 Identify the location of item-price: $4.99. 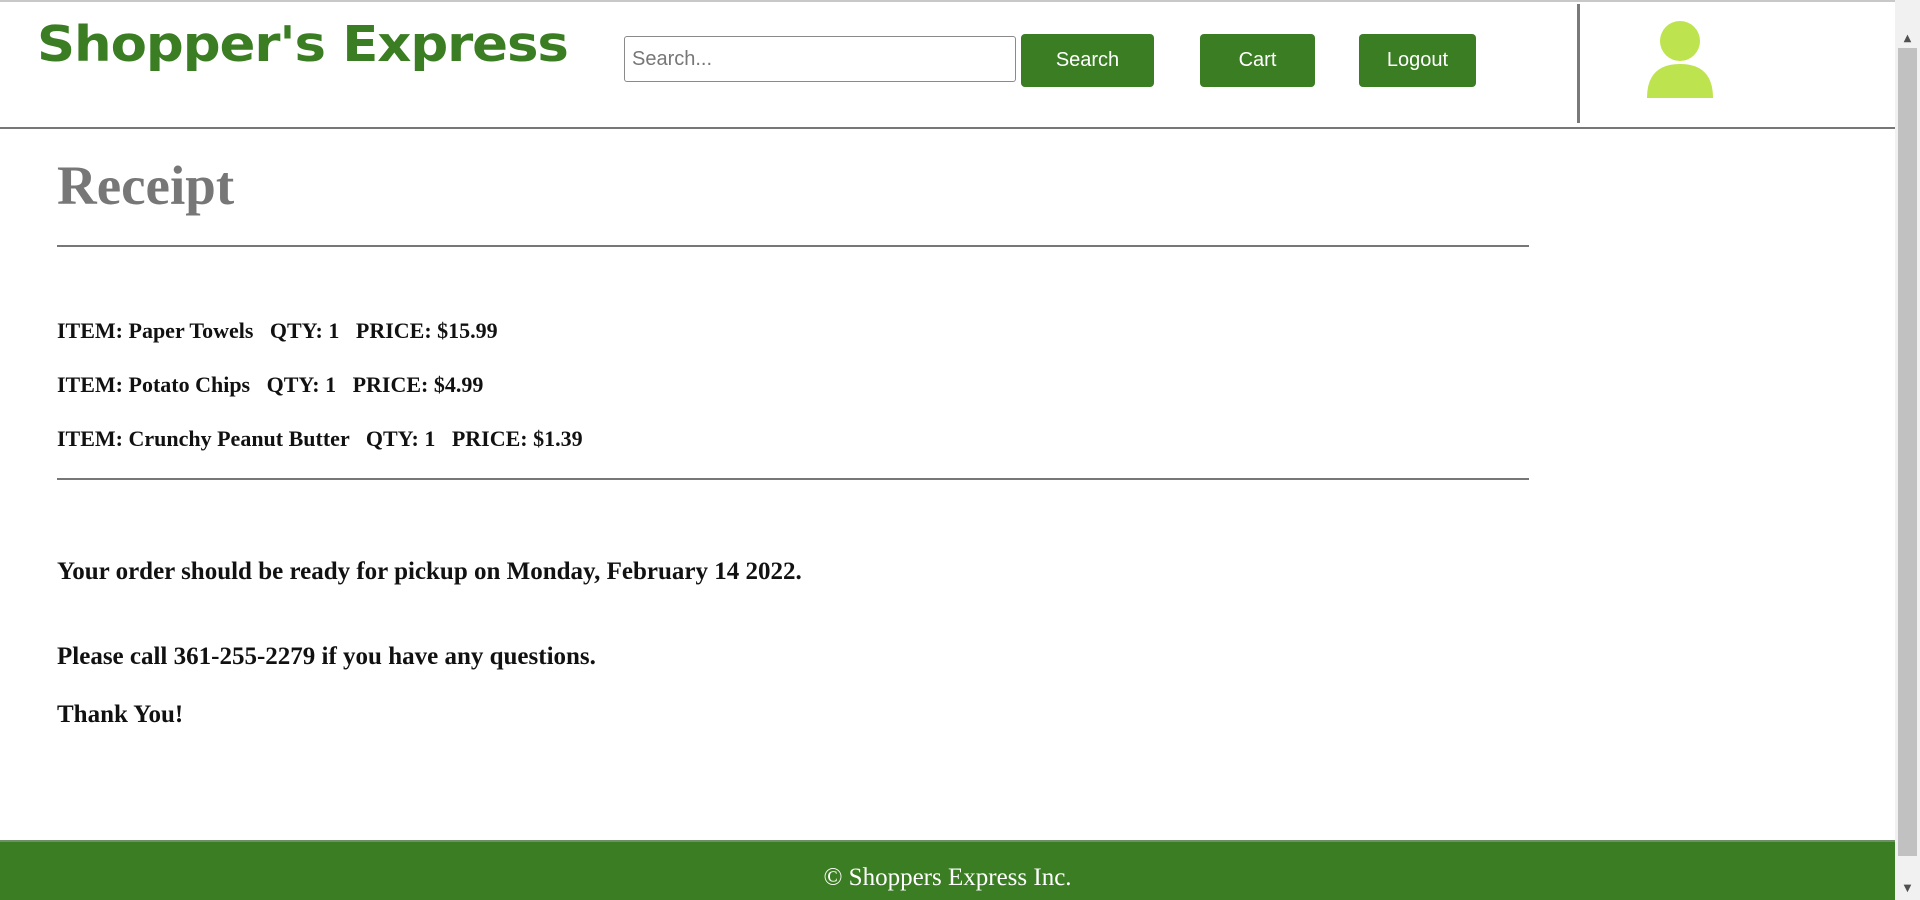
(458, 384).